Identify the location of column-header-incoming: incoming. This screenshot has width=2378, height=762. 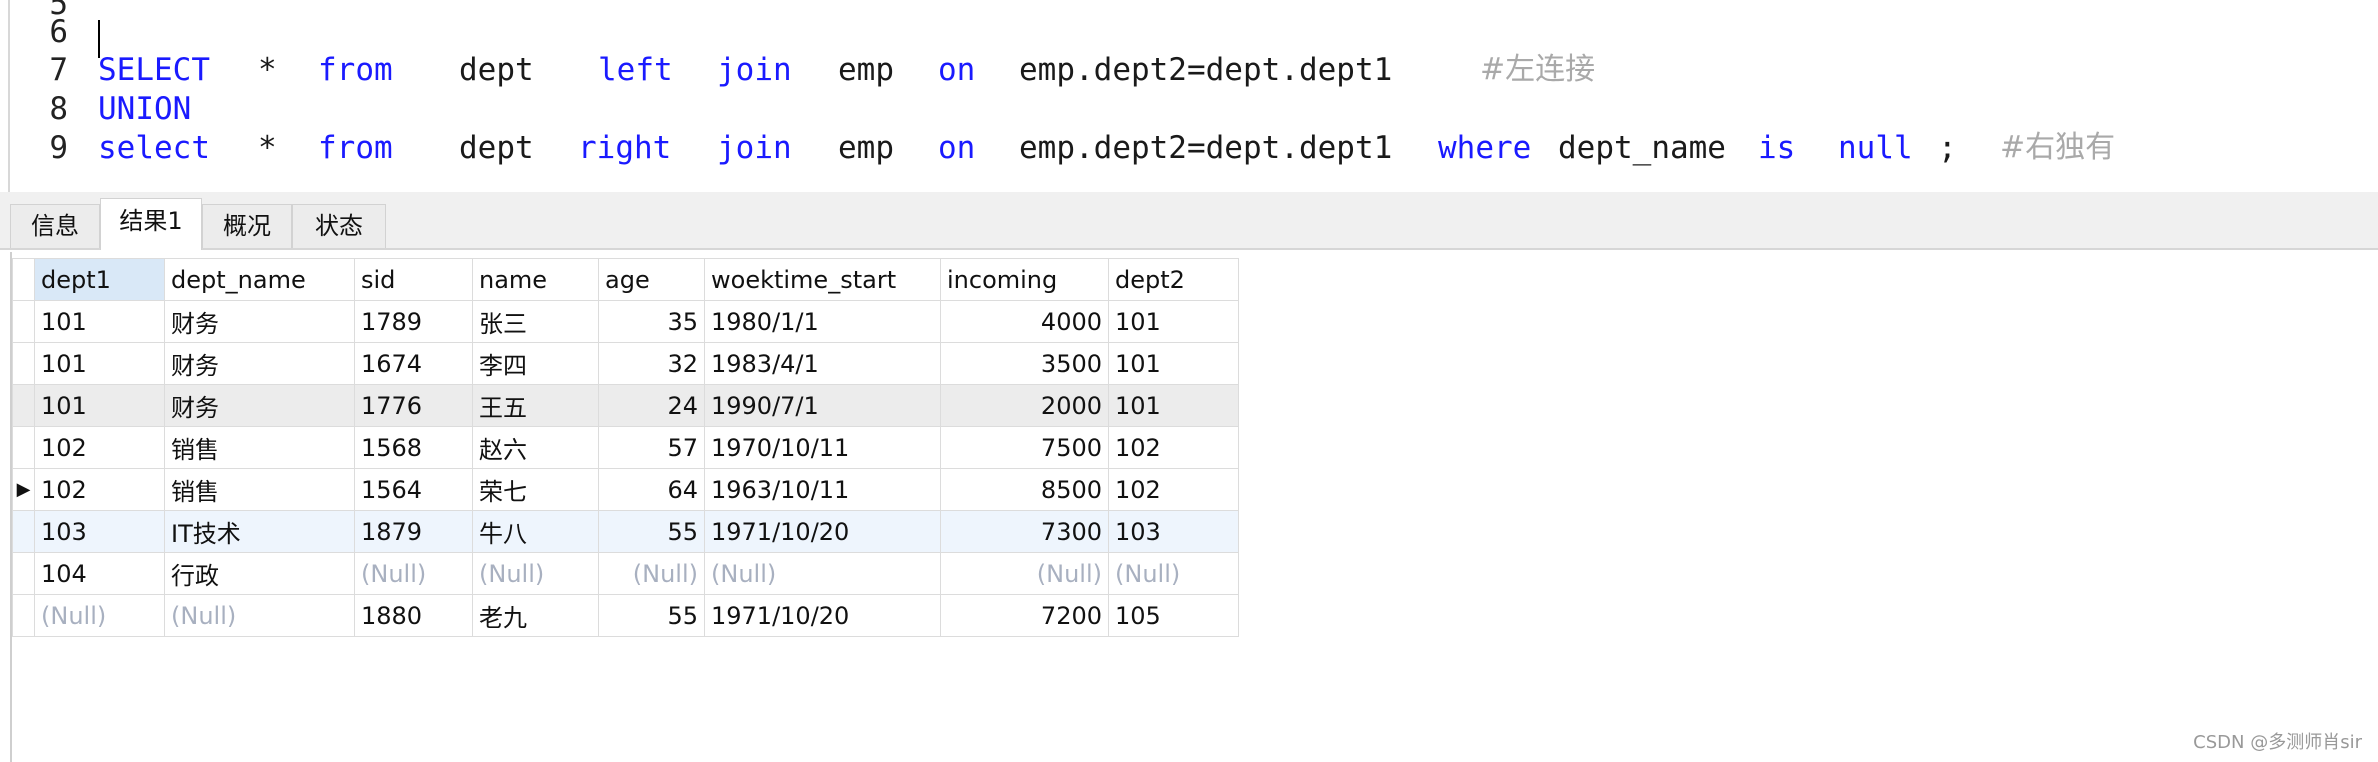
(1024, 279).